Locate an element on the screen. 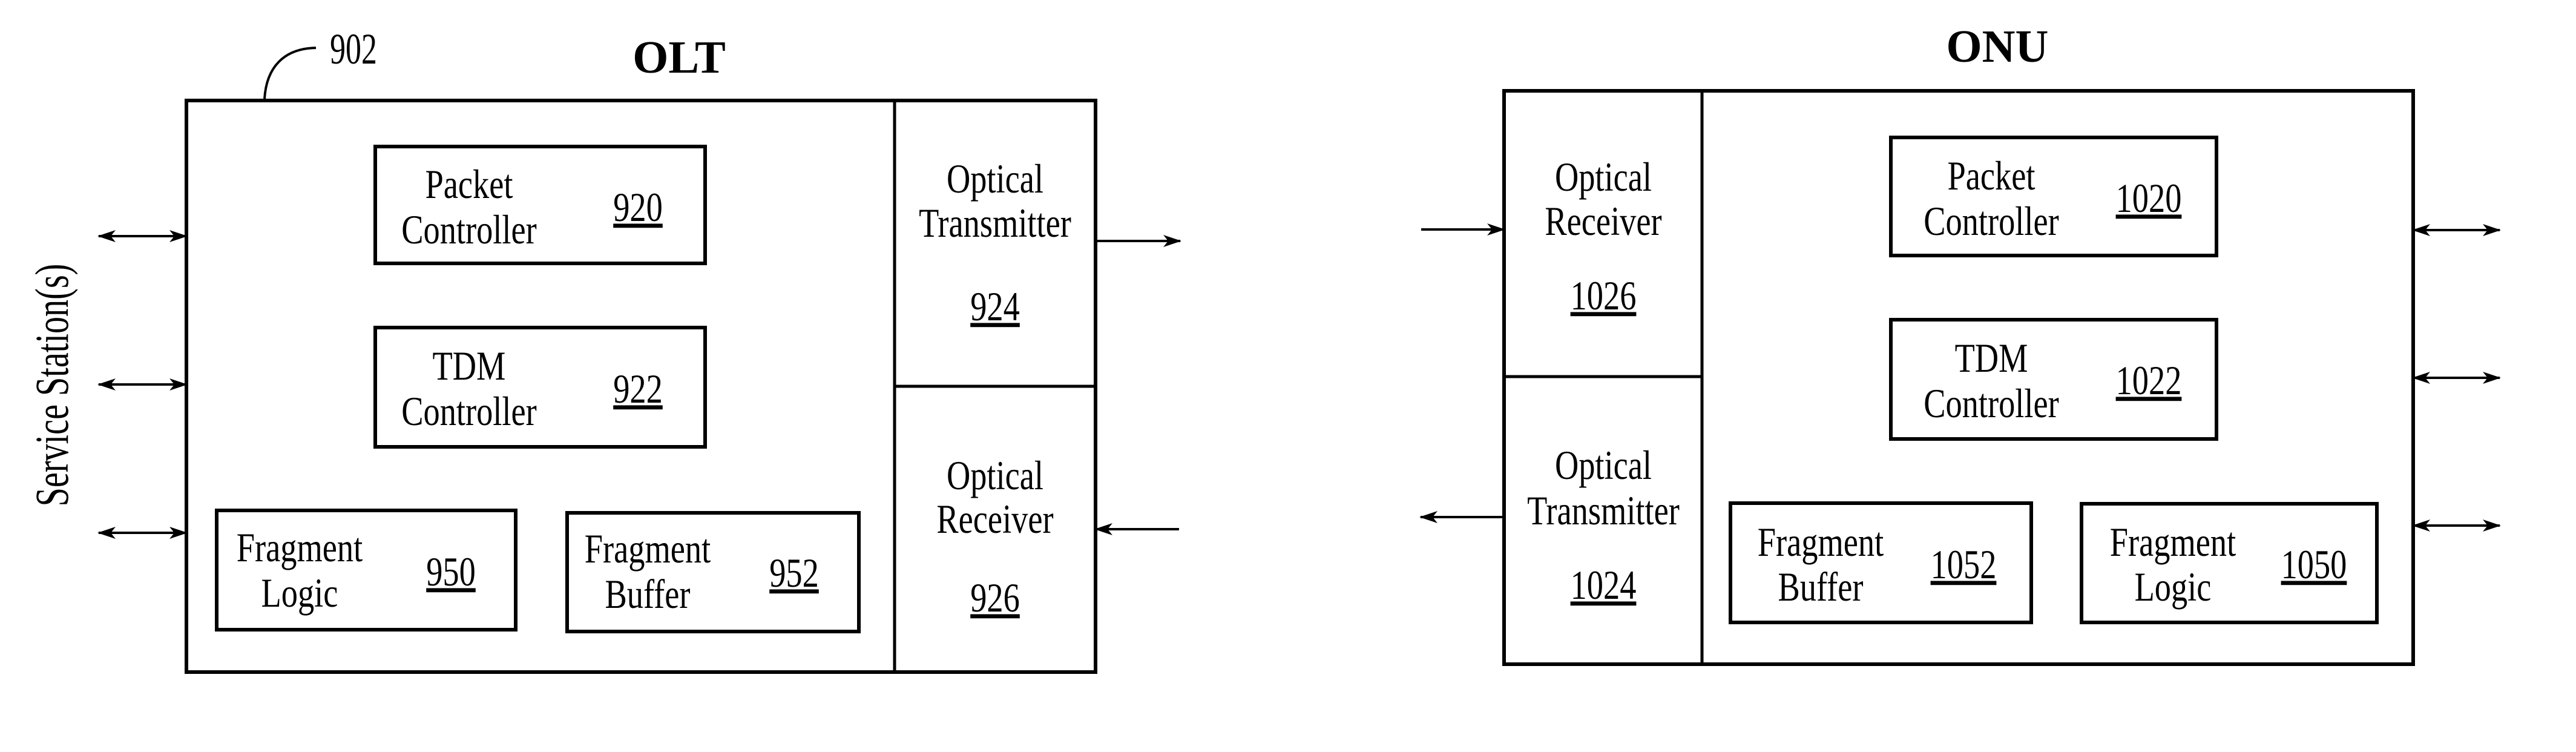 The height and width of the screenshot is (752, 2576). block-number: 1050 is located at coordinates (2314, 564).